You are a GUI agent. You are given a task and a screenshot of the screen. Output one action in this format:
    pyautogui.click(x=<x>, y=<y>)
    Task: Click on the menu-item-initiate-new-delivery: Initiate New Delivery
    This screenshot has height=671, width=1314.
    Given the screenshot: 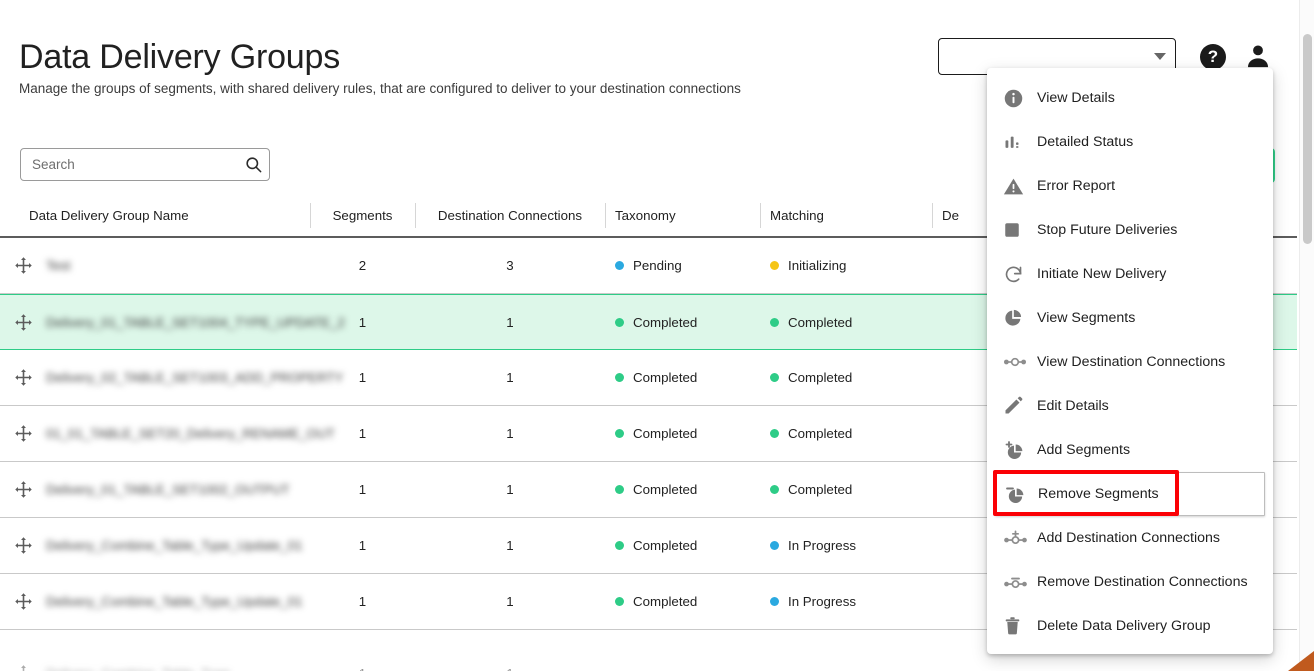 What is the action you would take?
    pyautogui.click(x=1130, y=274)
    